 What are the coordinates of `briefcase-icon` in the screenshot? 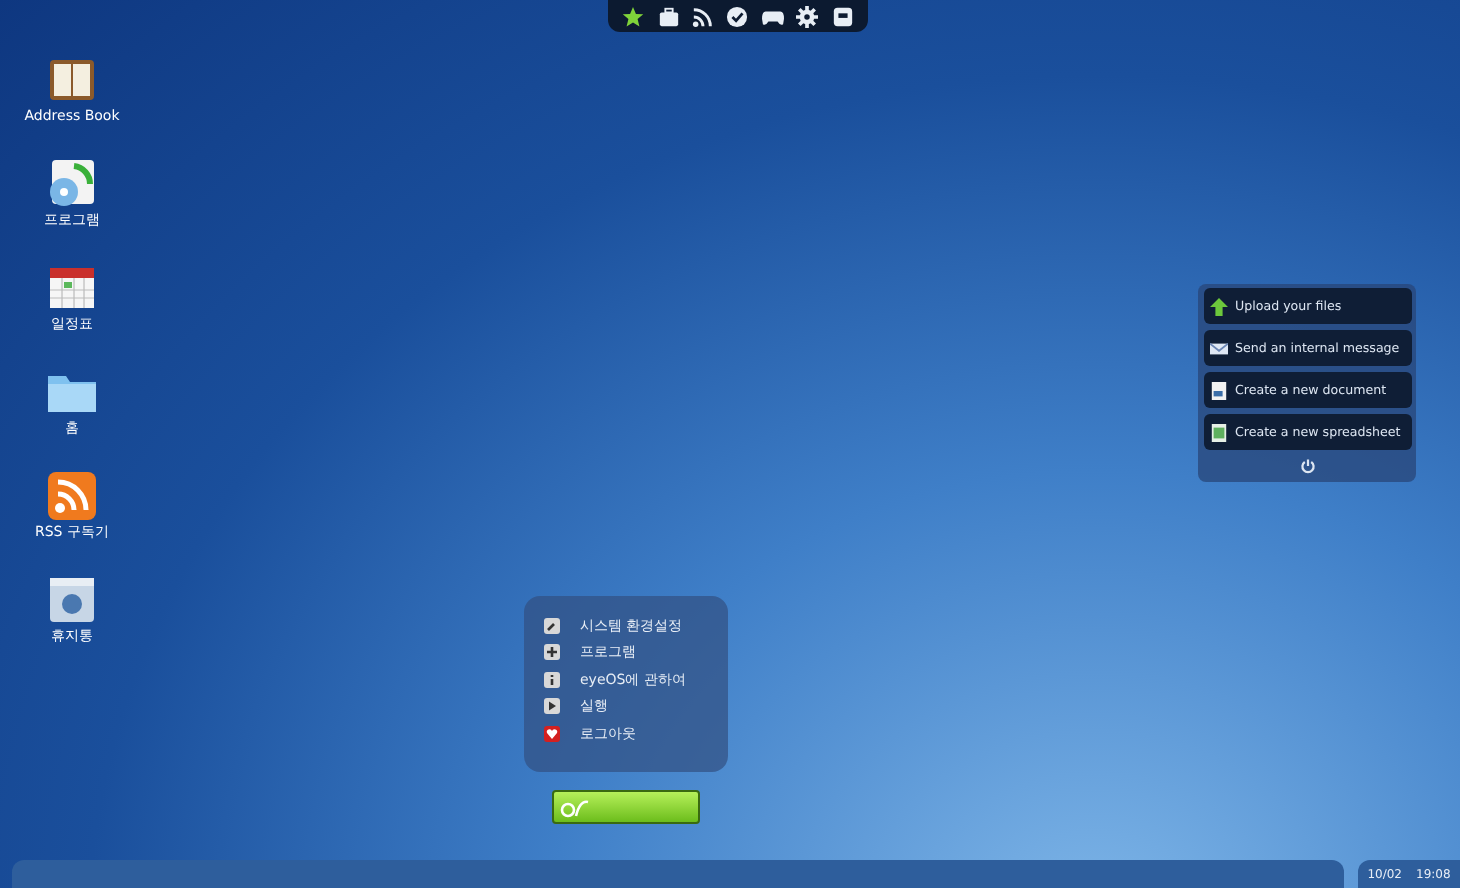 It's located at (668, 16).